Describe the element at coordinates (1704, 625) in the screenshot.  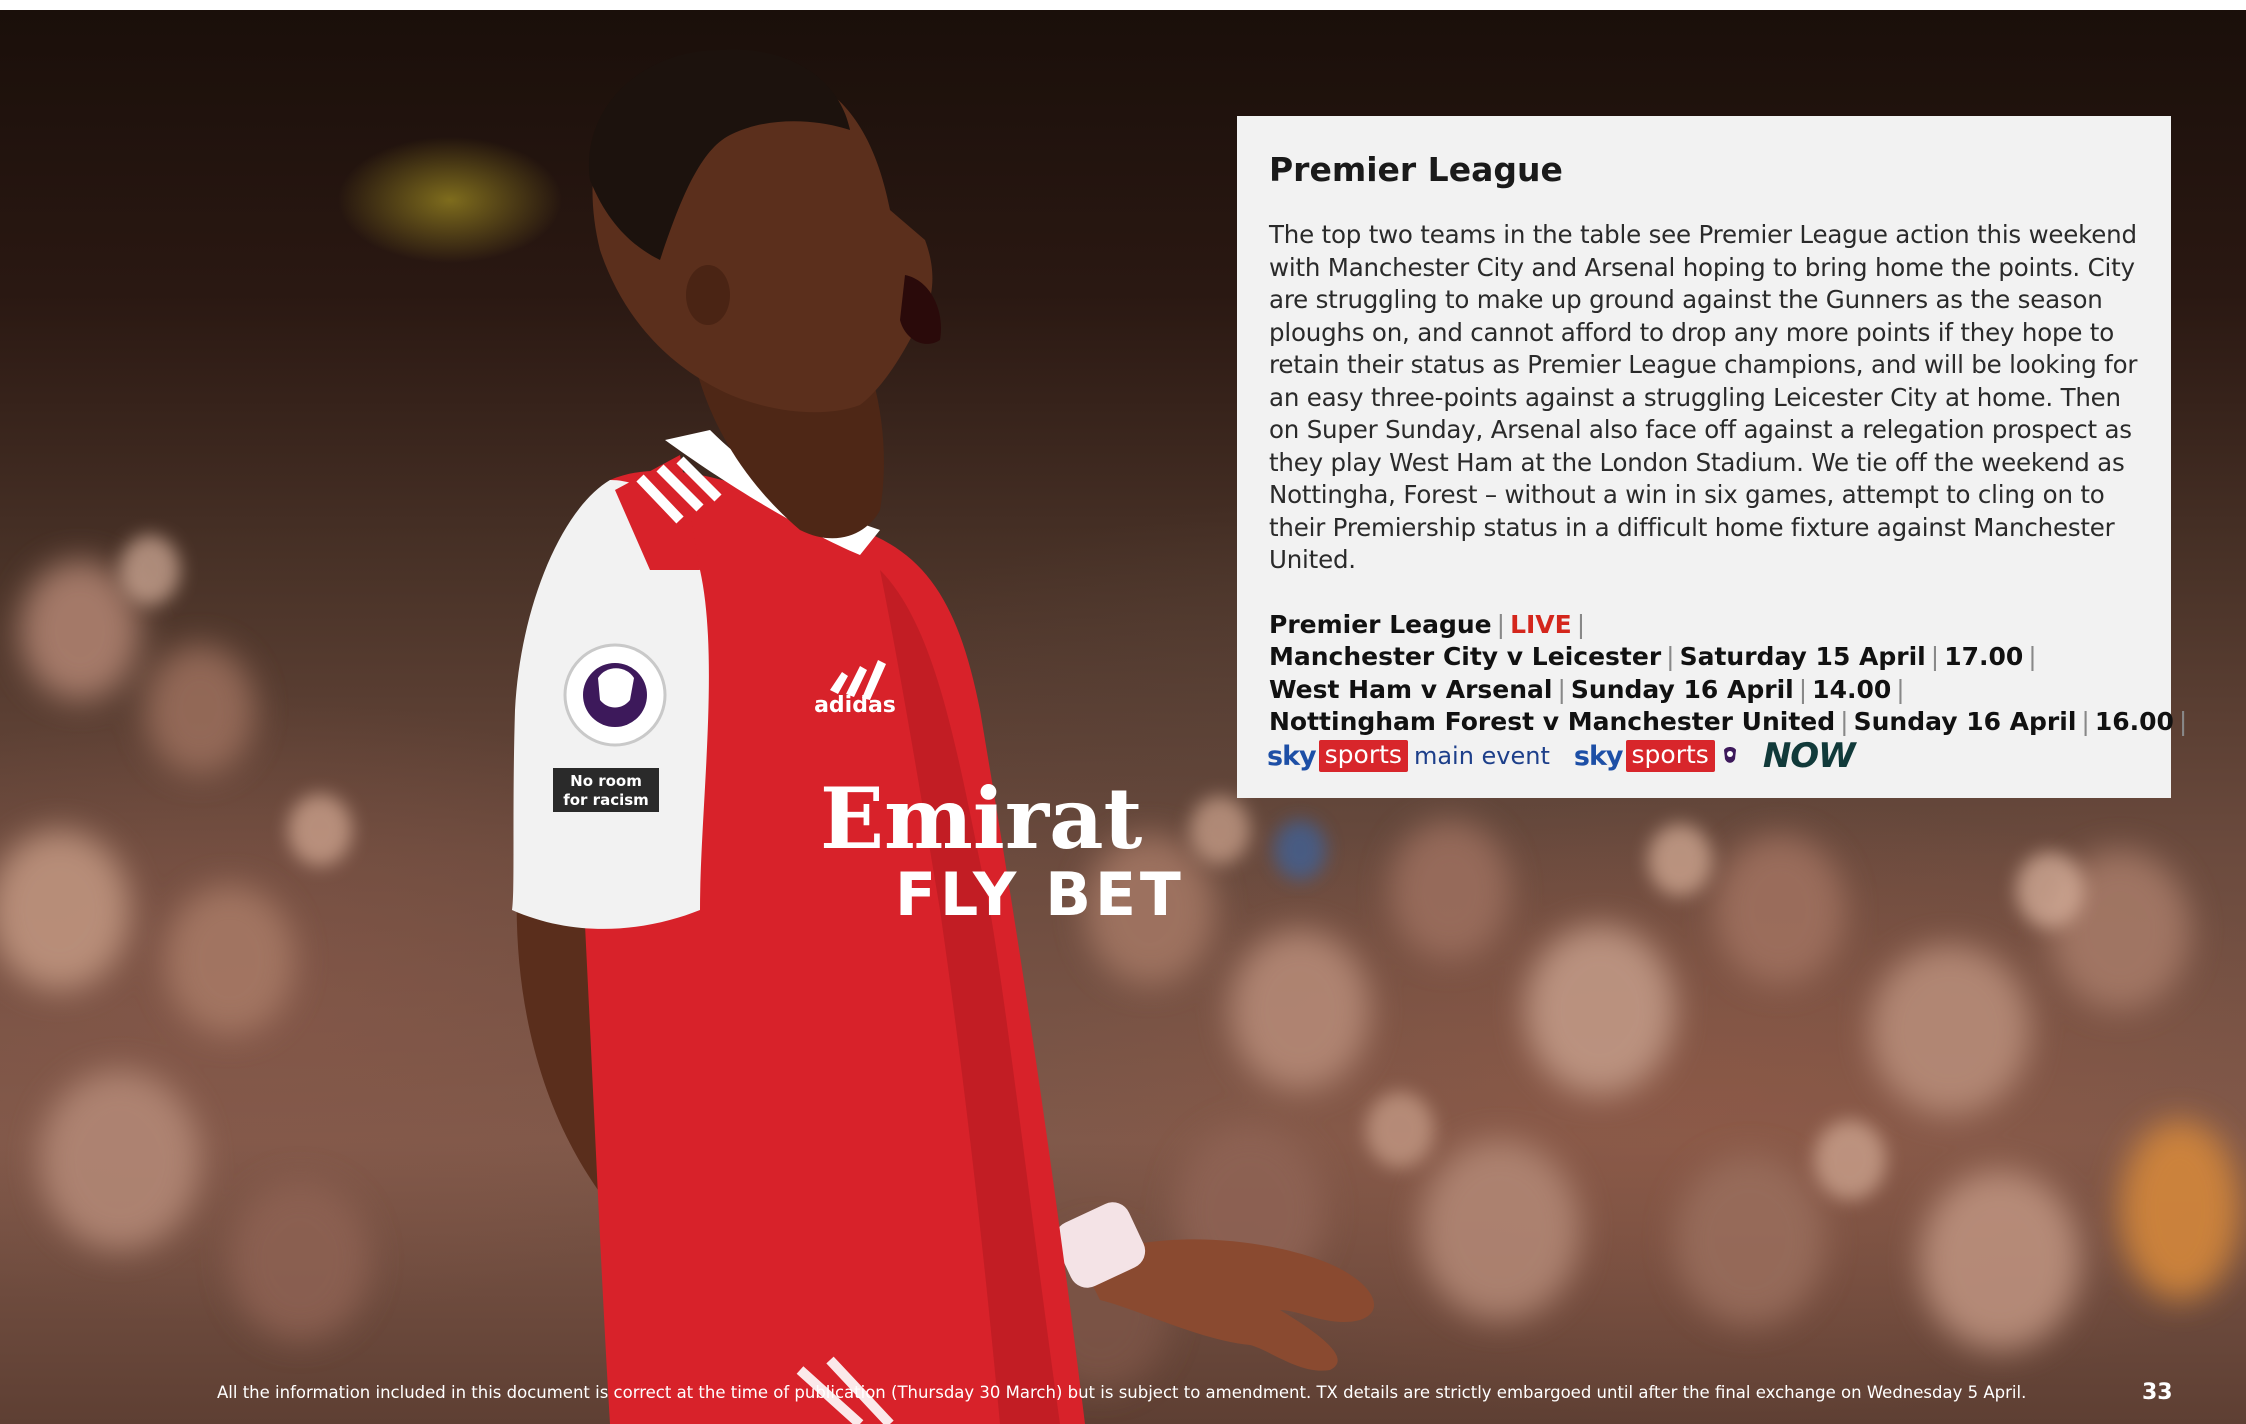
I see `schedule-header: Premier League | LIVE |` at that location.